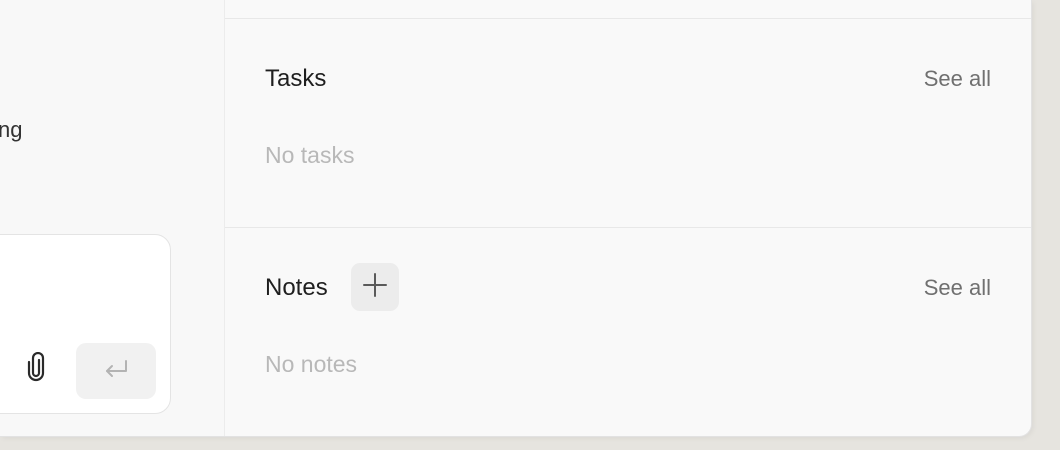 The height and width of the screenshot is (450, 1060). What do you see at coordinates (296, 78) in the screenshot?
I see `tasks-title: Tasks` at bounding box center [296, 78].